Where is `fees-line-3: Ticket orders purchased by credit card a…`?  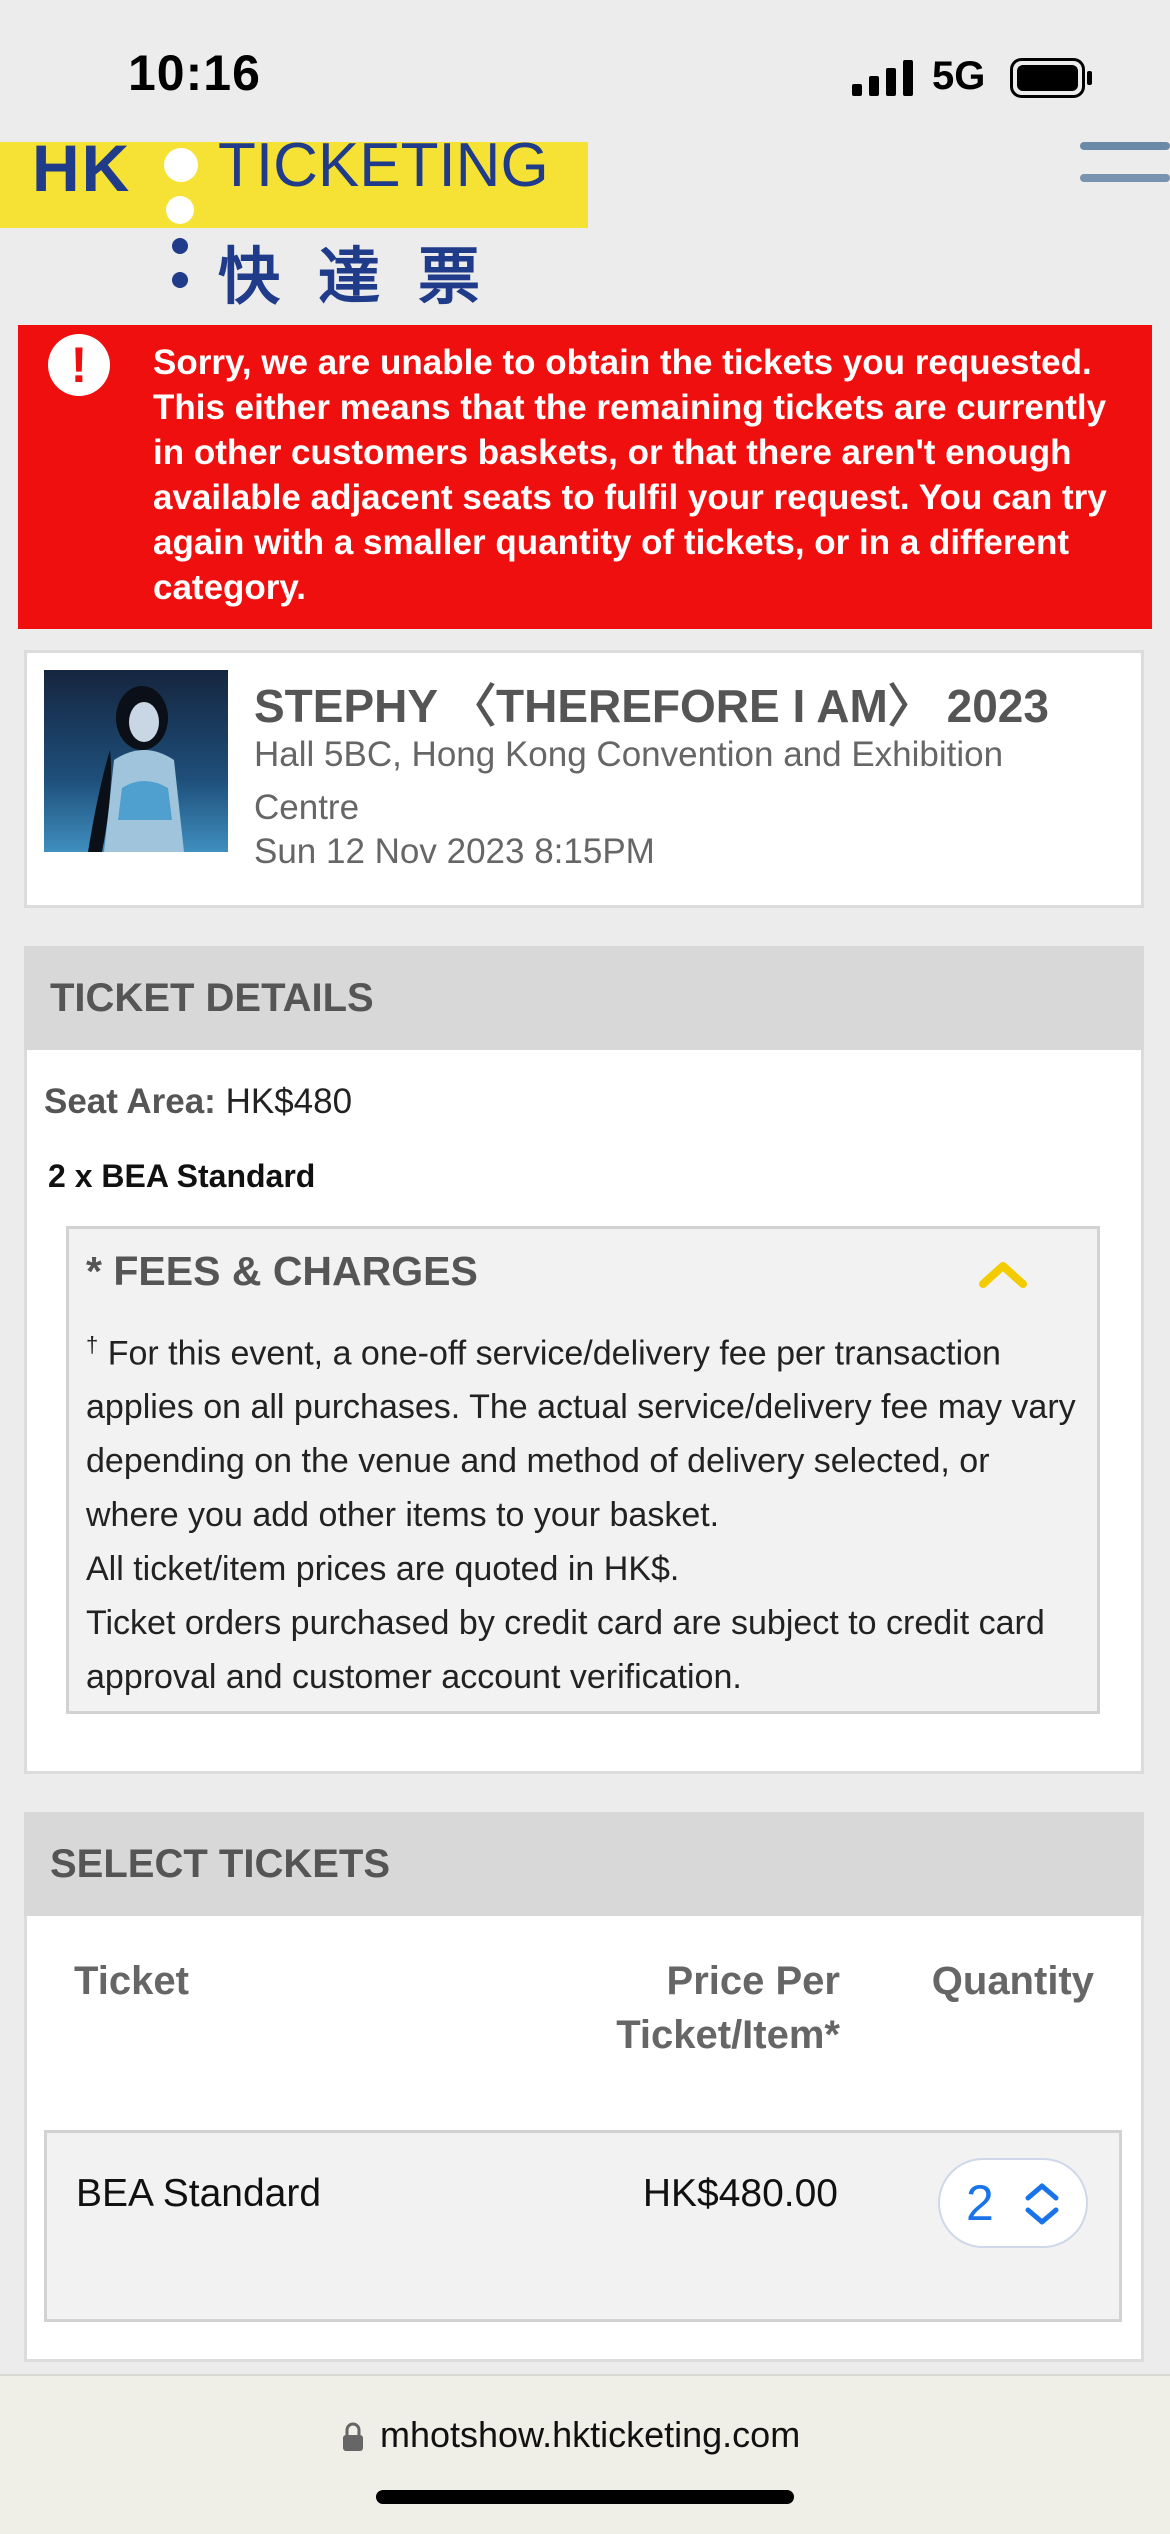
fees-line-3: Ticket orders purchased by credit card a… is located at coordinates (565, 1650).